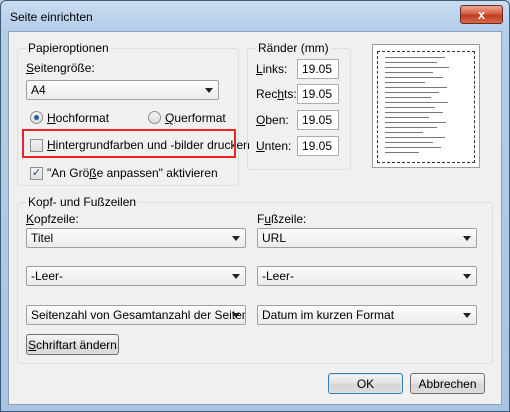  Describe the element at coordinates (274, 238) in the screenshot. I see `footer-select-1-value: URL` at that location.